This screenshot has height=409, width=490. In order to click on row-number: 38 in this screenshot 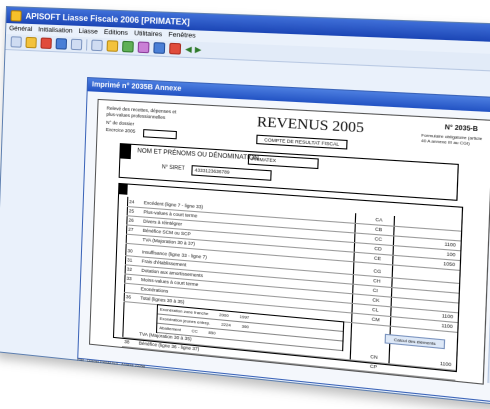, I will do `click(127, 341)`.